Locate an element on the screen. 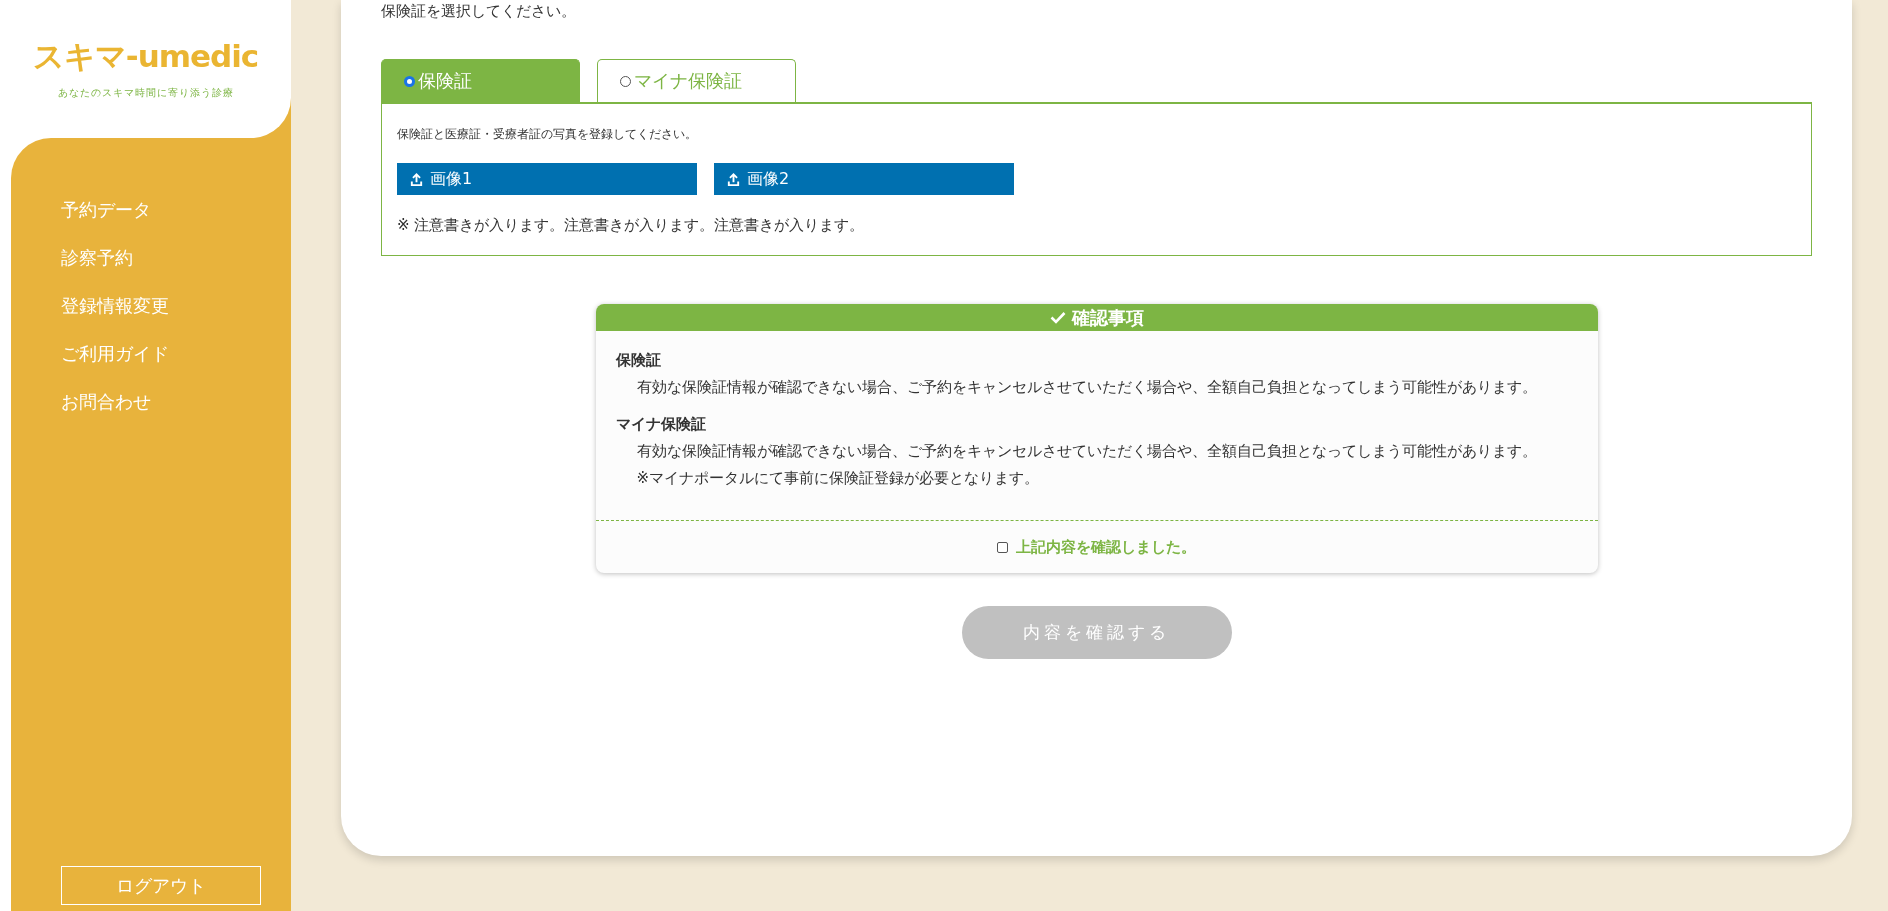 This screenshot has width=1888, height=911. checkbox is located at coordinates (1002, 547).